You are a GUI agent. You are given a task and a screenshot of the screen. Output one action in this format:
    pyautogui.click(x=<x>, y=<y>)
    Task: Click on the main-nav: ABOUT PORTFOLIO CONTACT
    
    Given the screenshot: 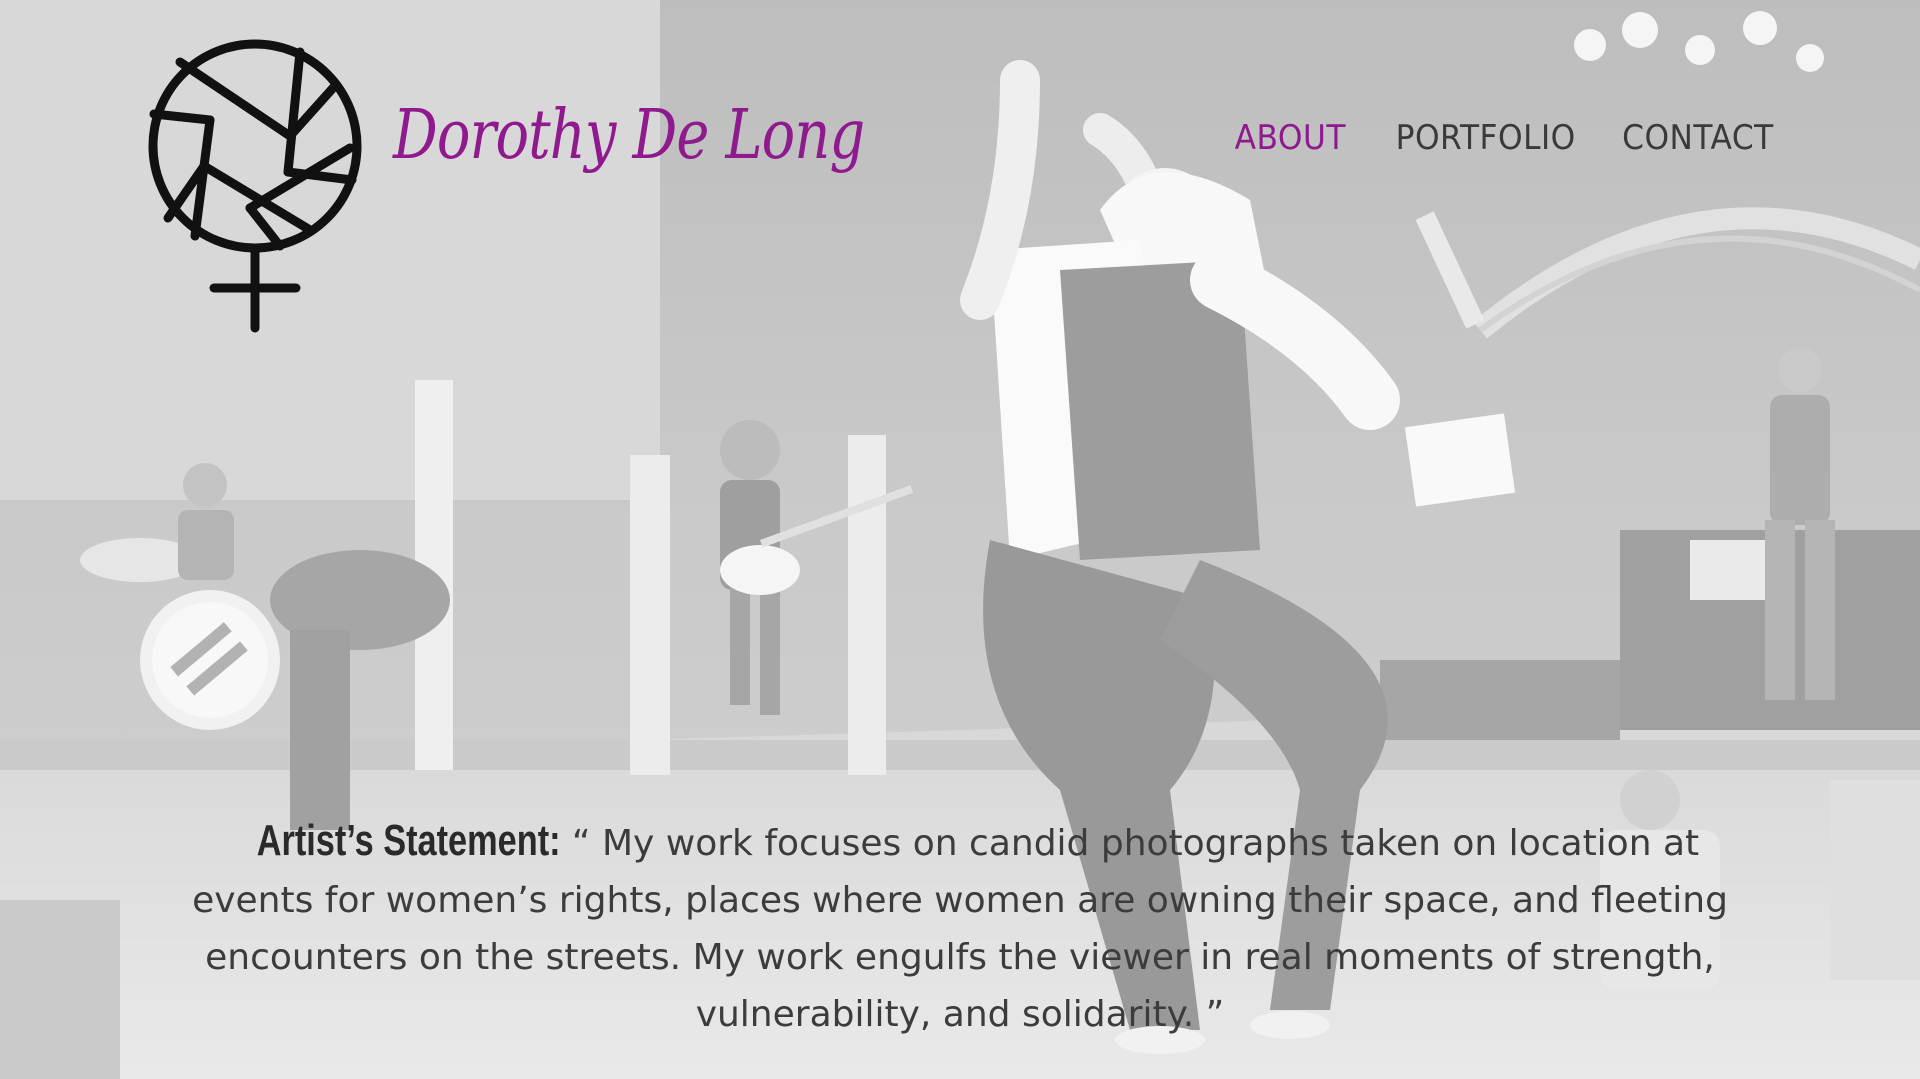 What is the action you would take?
    pyautogui.click(x=1499, y=138)
    